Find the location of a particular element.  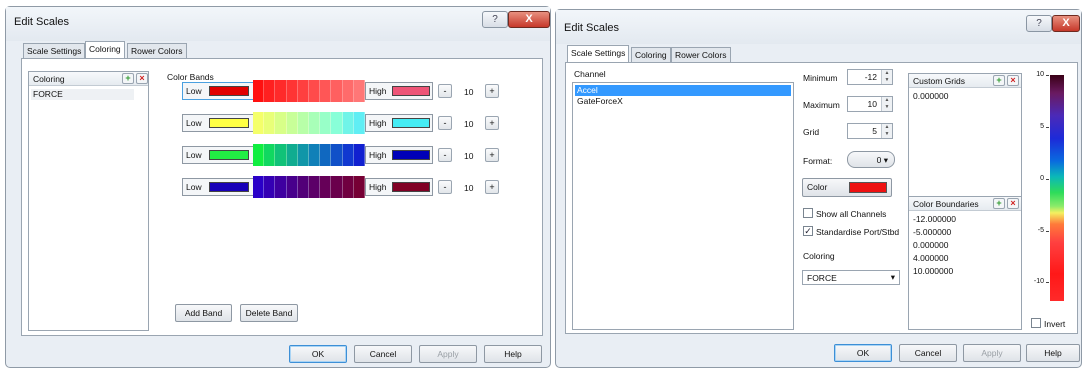

show-all-channels-checkbox is located at coordinates (808, 213).